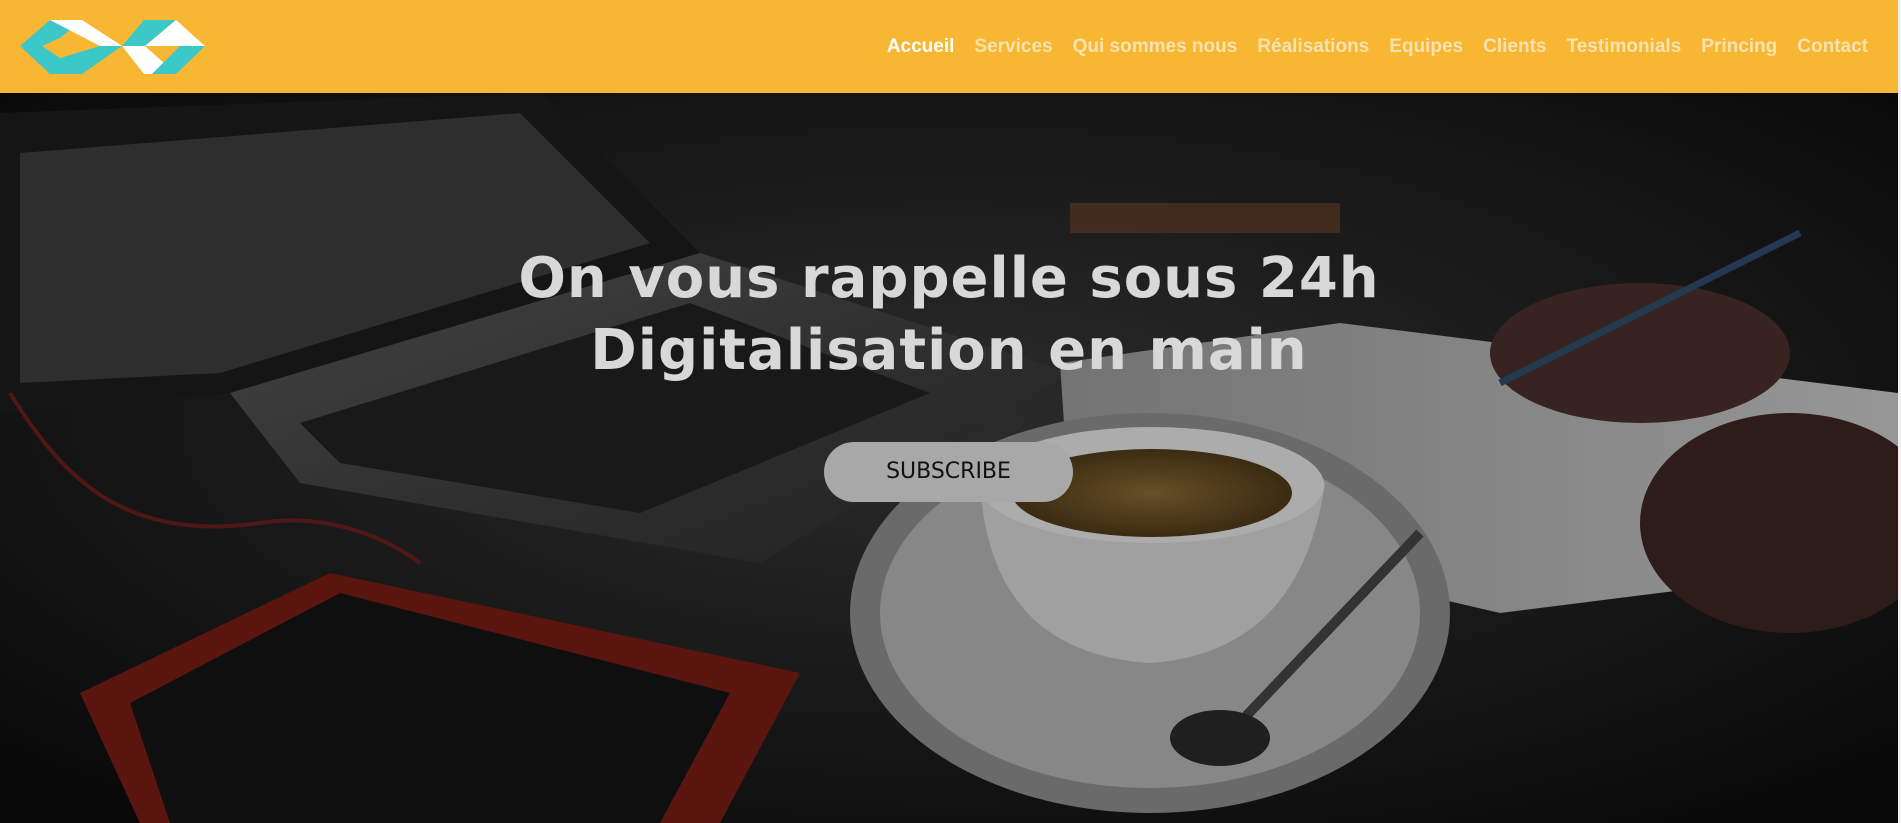  Describe the element at coordinates (1832, 47) in the screenshot. I see `nav-link-contact: Contact` at that location.